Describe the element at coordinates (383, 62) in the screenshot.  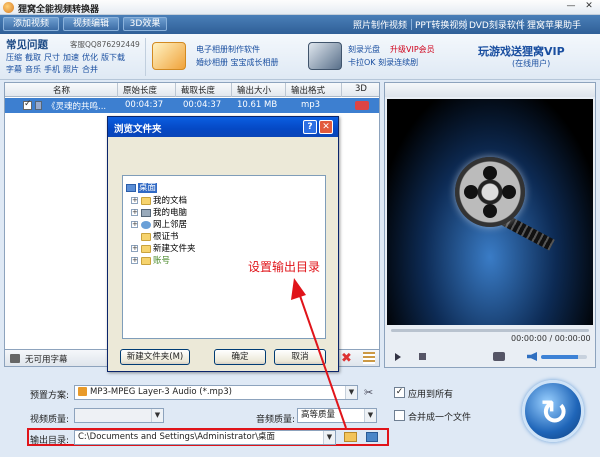
I see `karaoke-link: 卡拉OK 刻录连续剧` at that location.